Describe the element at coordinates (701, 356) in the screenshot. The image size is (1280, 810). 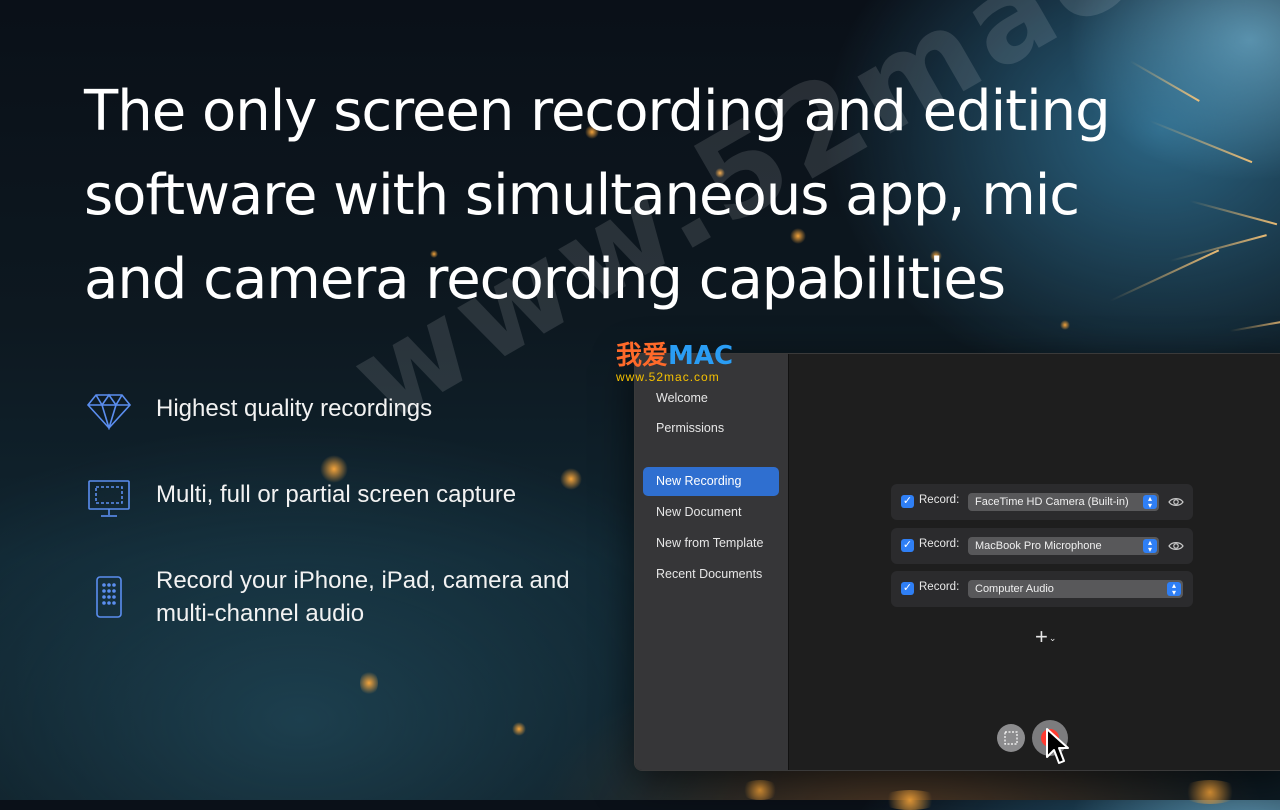
I see `logo-mac-text: MAC` at that location.